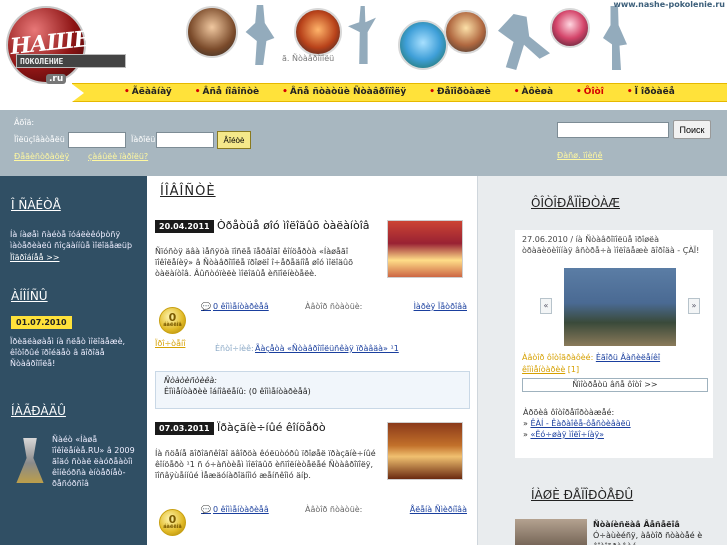  I want to click on about-heading: Î ÑÀÉÒÅ, so click(36, 205).